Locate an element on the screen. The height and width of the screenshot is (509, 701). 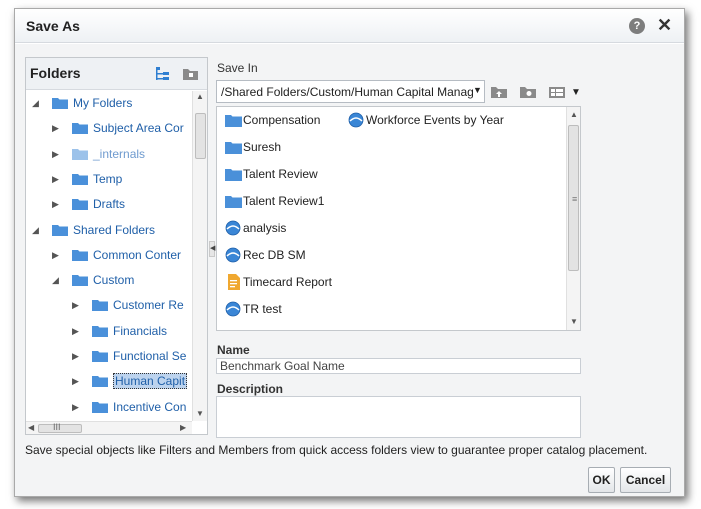
view-options-caret-icon: ▼ is located at coordinates (576, 92).